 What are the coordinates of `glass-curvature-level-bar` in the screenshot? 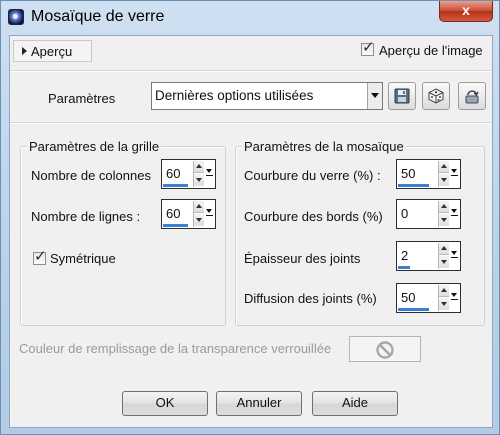 It's located at (413, 185).